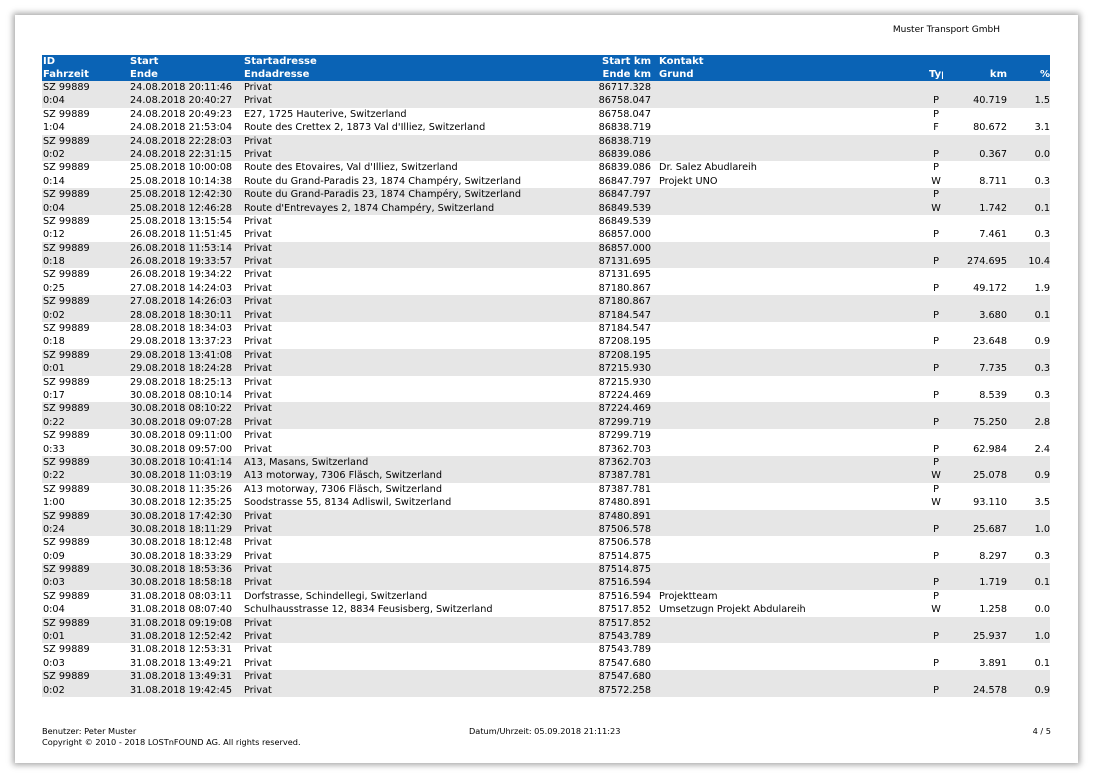 This screenshot has height=778, width=1093. I want to click on cell-distance: 40.719, so click(990, 101).